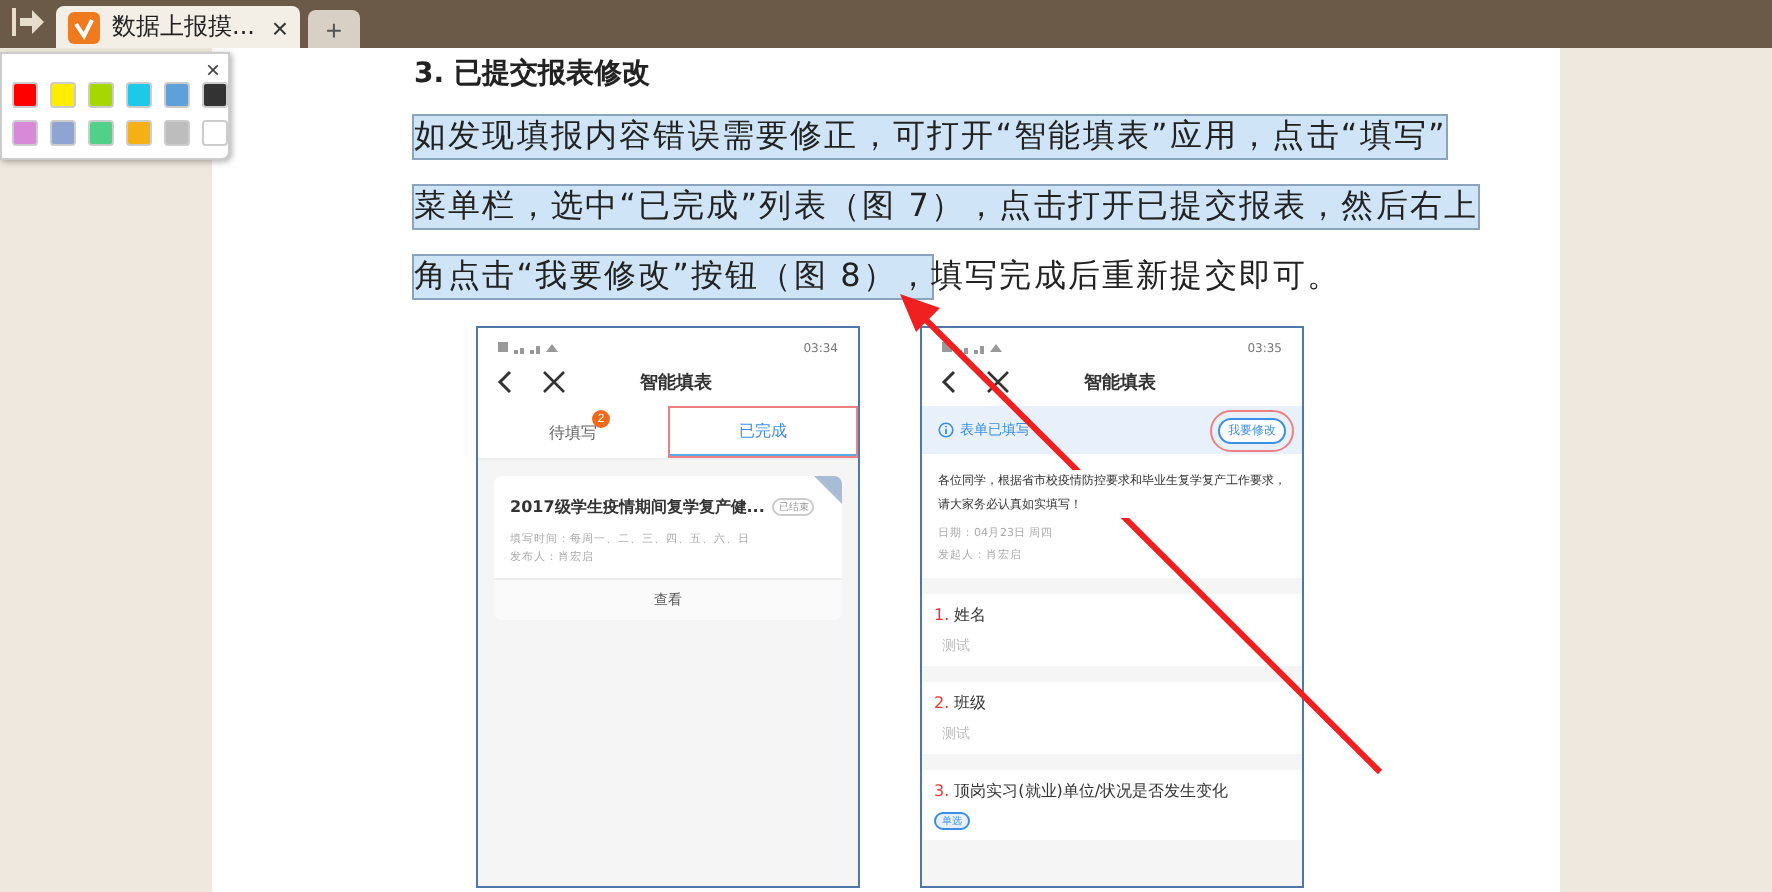 The width and height of the screenshot is (1772, 892). I want to click on document-tab: 数据上报摸... ×, so click(178, 27).